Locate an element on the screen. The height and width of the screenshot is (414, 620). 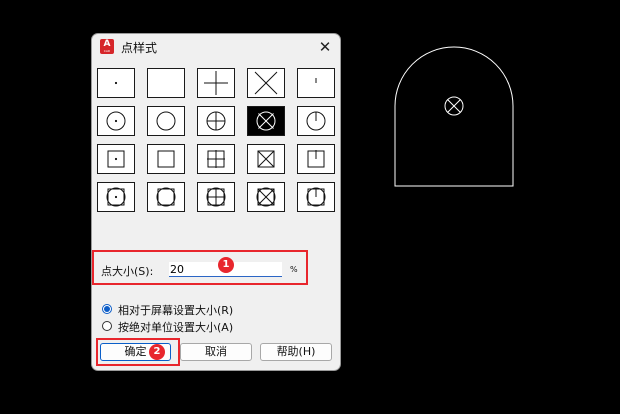
point-style-plus is located at coordinates (216, 83).